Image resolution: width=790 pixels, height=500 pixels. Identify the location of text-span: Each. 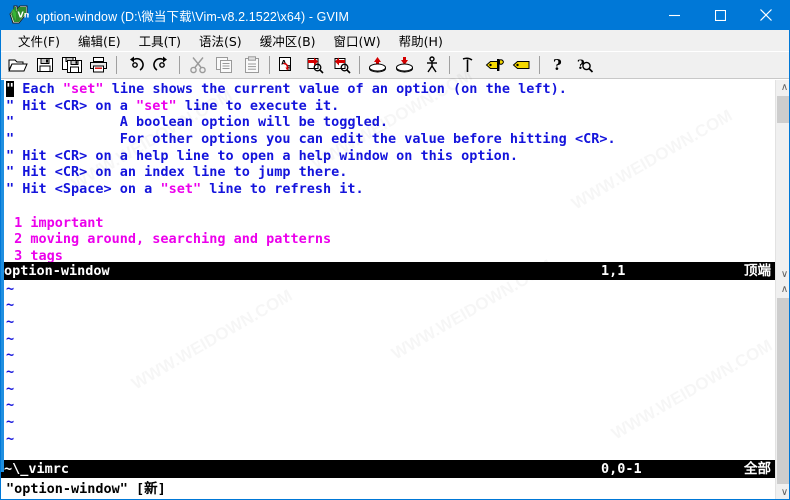
(38, 89).